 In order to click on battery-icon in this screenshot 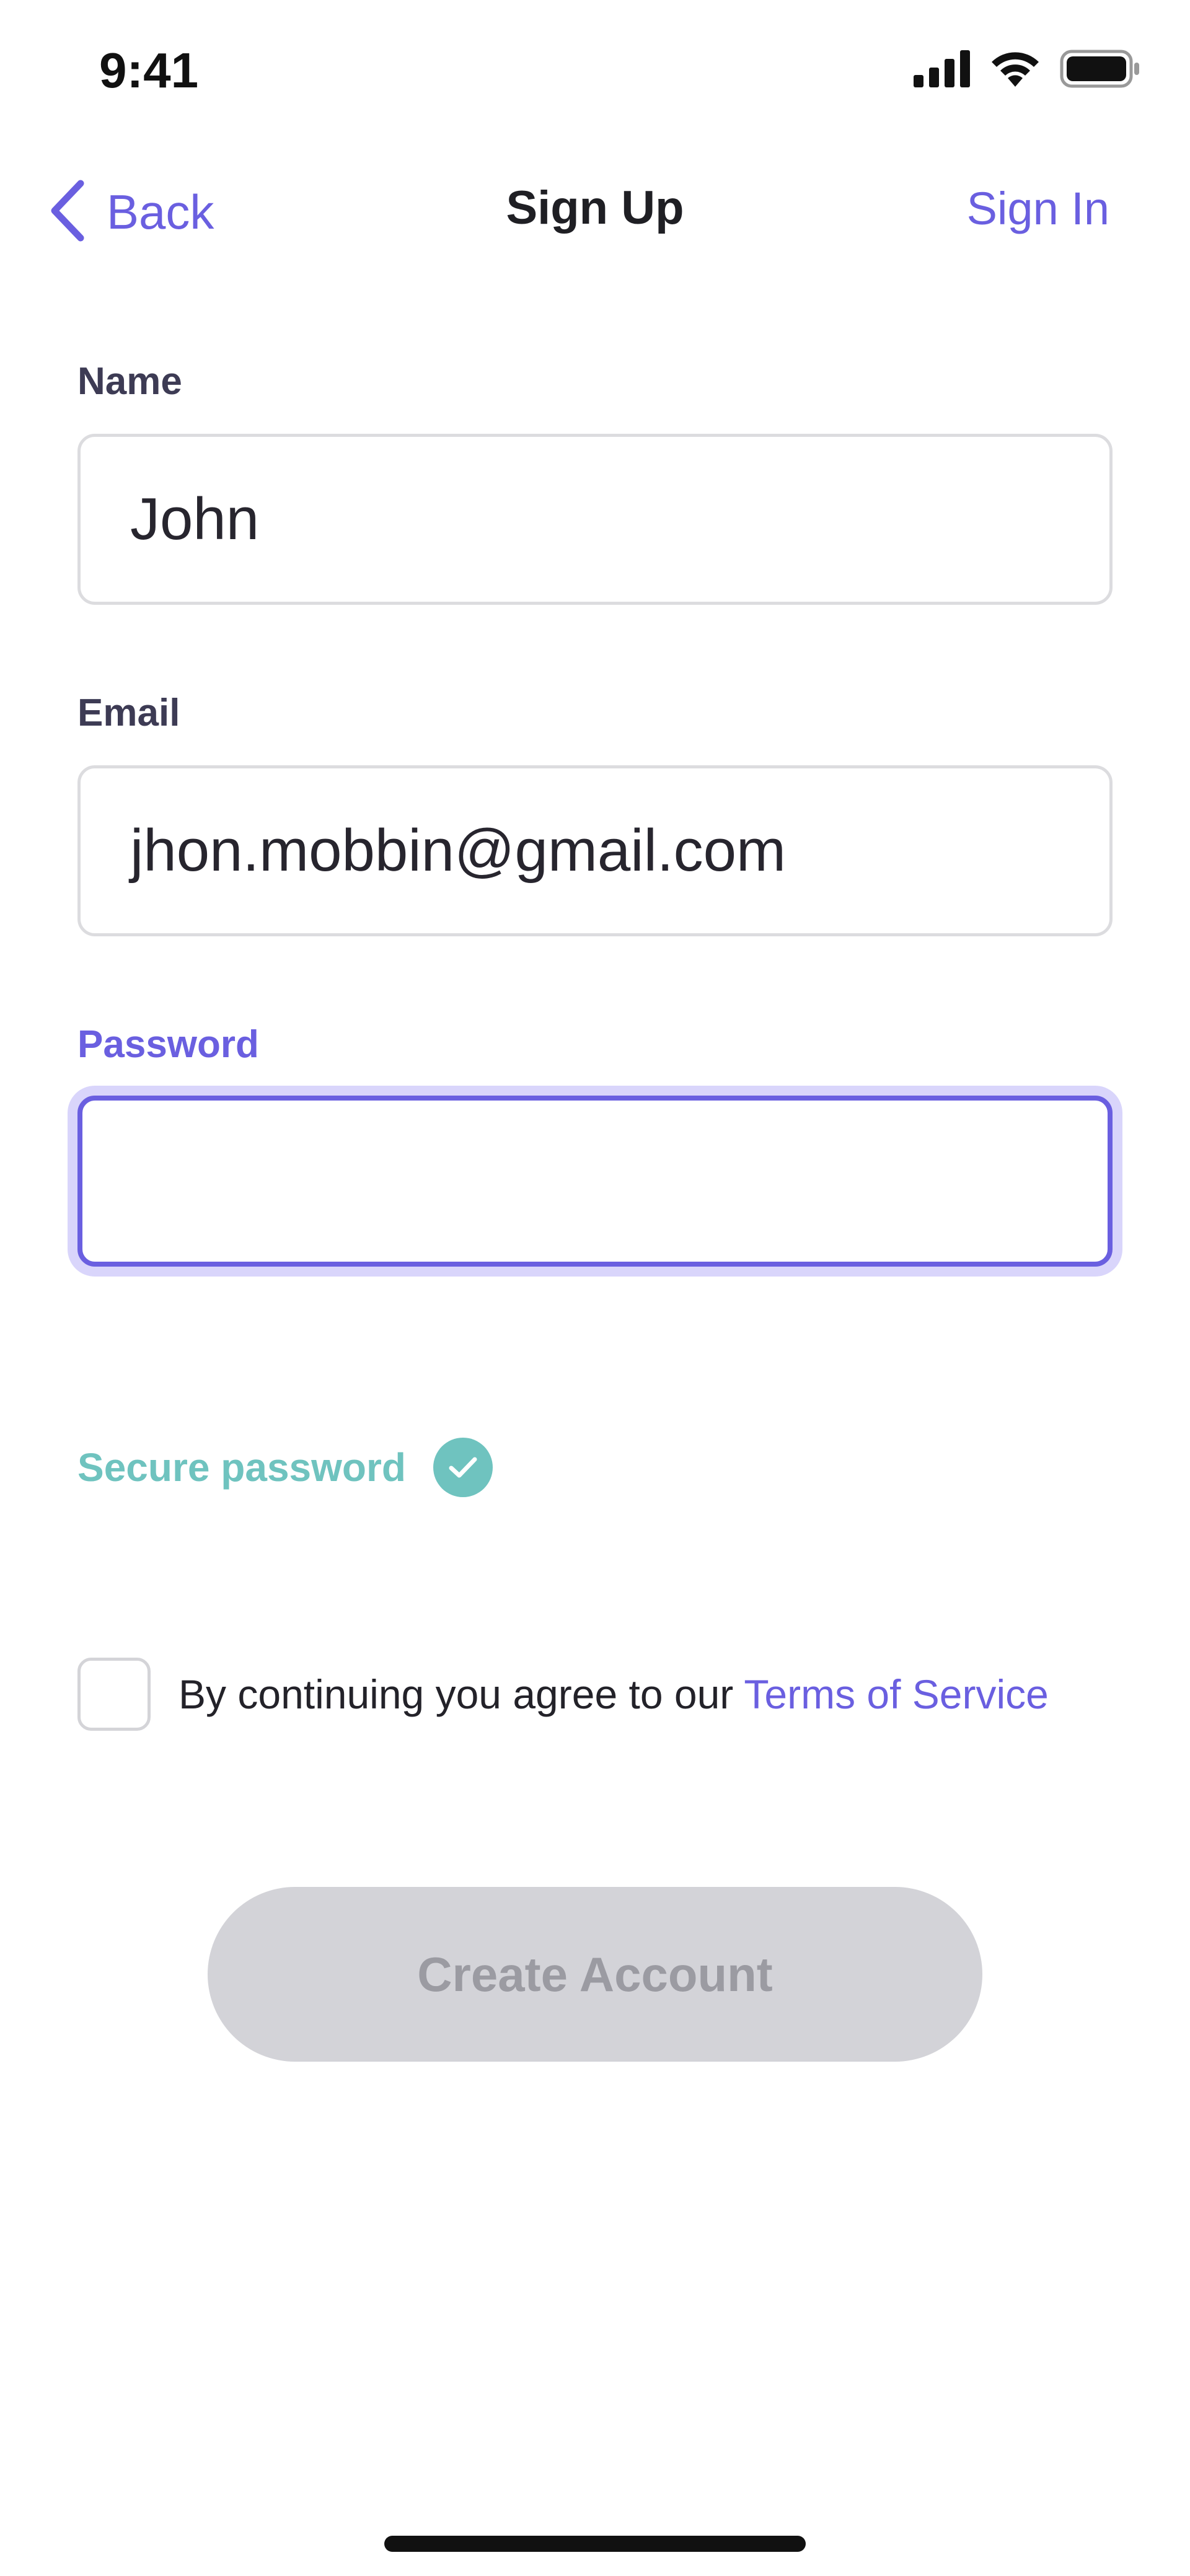, I will do `click(1100, 71)`.